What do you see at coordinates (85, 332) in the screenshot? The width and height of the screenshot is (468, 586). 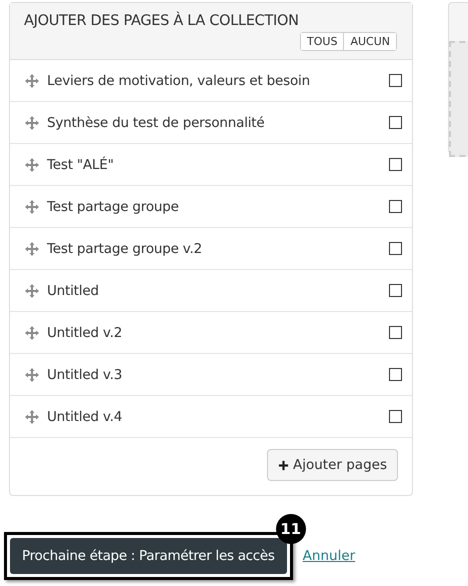 I see `page-title: Untitled v.2` at bounding box center [85, 332].